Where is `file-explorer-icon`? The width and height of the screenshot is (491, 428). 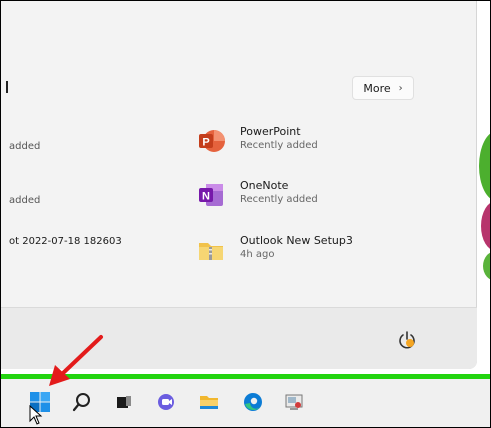 file-explorer-icon is located at coordinates (209, 402).